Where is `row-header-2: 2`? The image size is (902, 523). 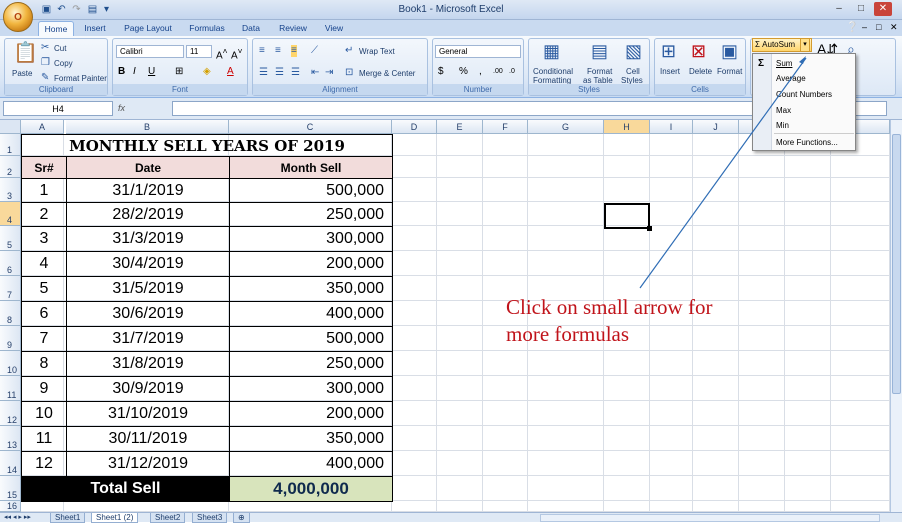 row-header-2: 2 is located at coordinates (10, 167).